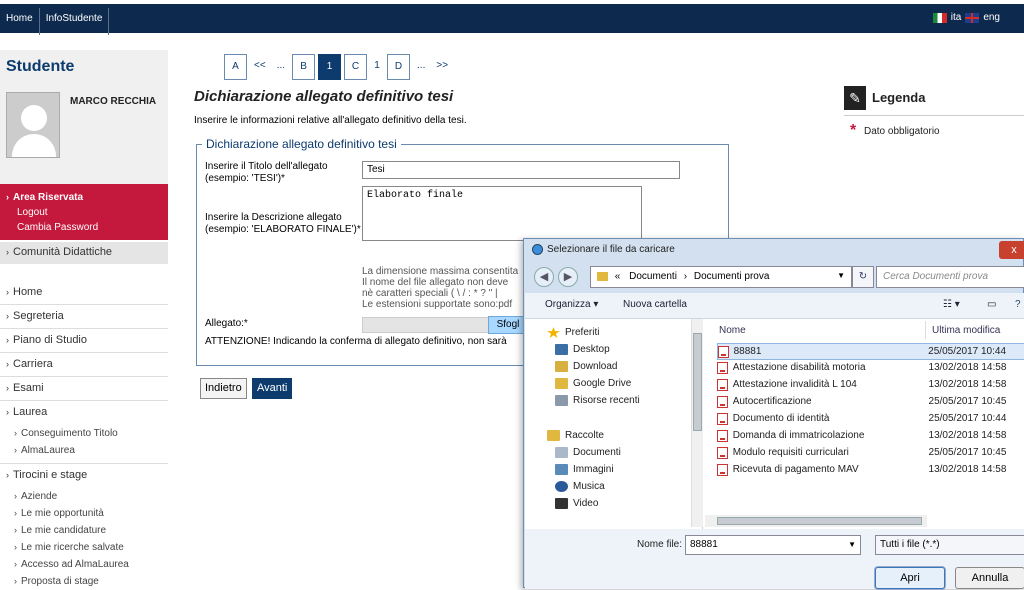  I want to click on search-input: Cerca Documenti prova, so click(950, 277).